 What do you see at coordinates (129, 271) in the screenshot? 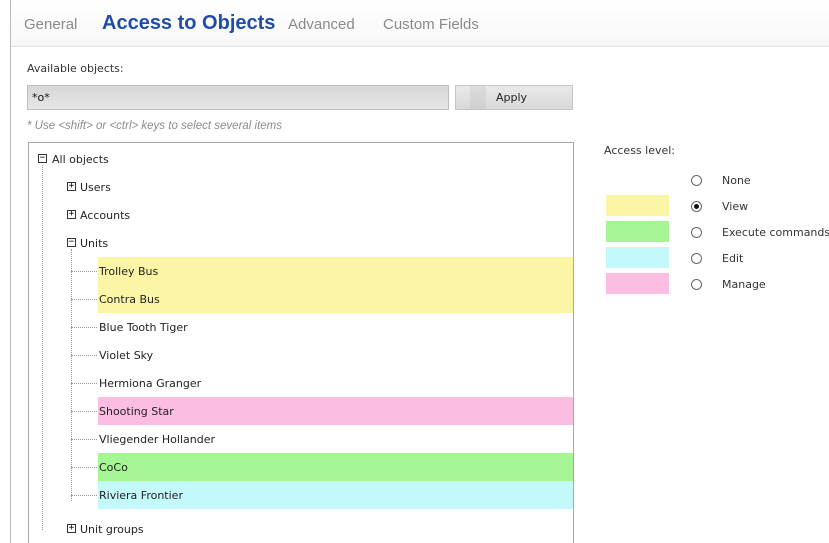
I see `unit-label: Trolley Bus` at bounding box center [129, 271].